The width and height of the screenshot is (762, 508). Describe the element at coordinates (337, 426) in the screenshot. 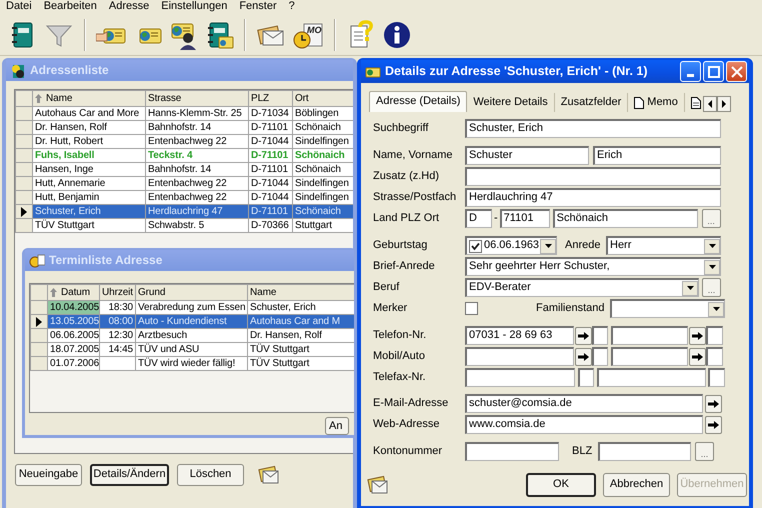

I see `button: An` at that location.